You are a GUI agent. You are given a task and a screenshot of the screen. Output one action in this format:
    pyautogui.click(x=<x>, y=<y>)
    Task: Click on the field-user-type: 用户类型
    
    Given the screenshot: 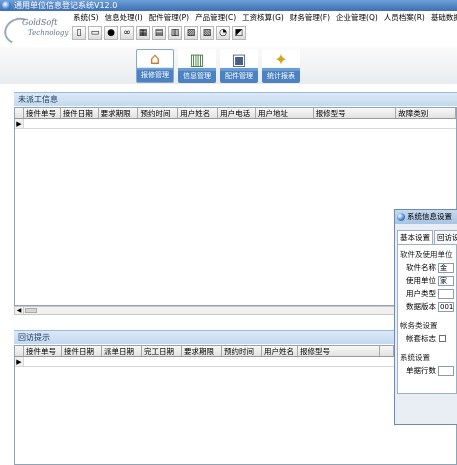 What is the action you would take?
    pyautogui.click(x=430, y=293)
    